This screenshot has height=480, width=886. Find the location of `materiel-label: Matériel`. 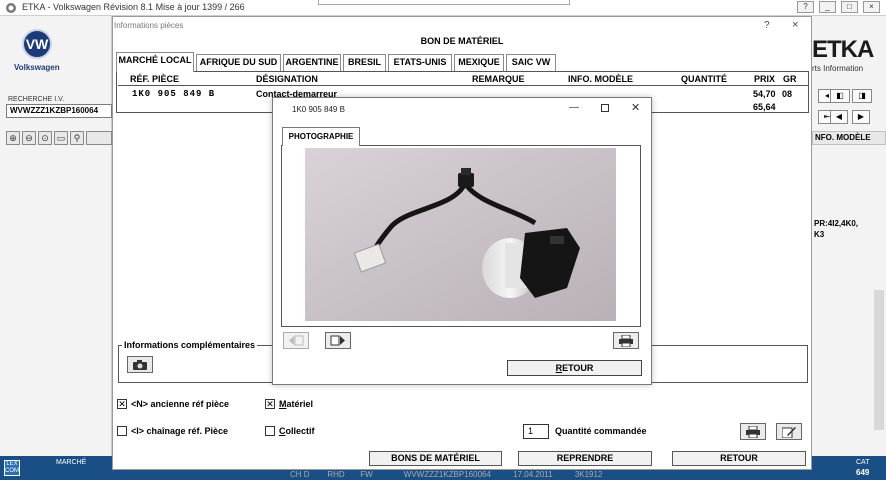

materiel-label: Matériel is located at coordinates (296, 404).